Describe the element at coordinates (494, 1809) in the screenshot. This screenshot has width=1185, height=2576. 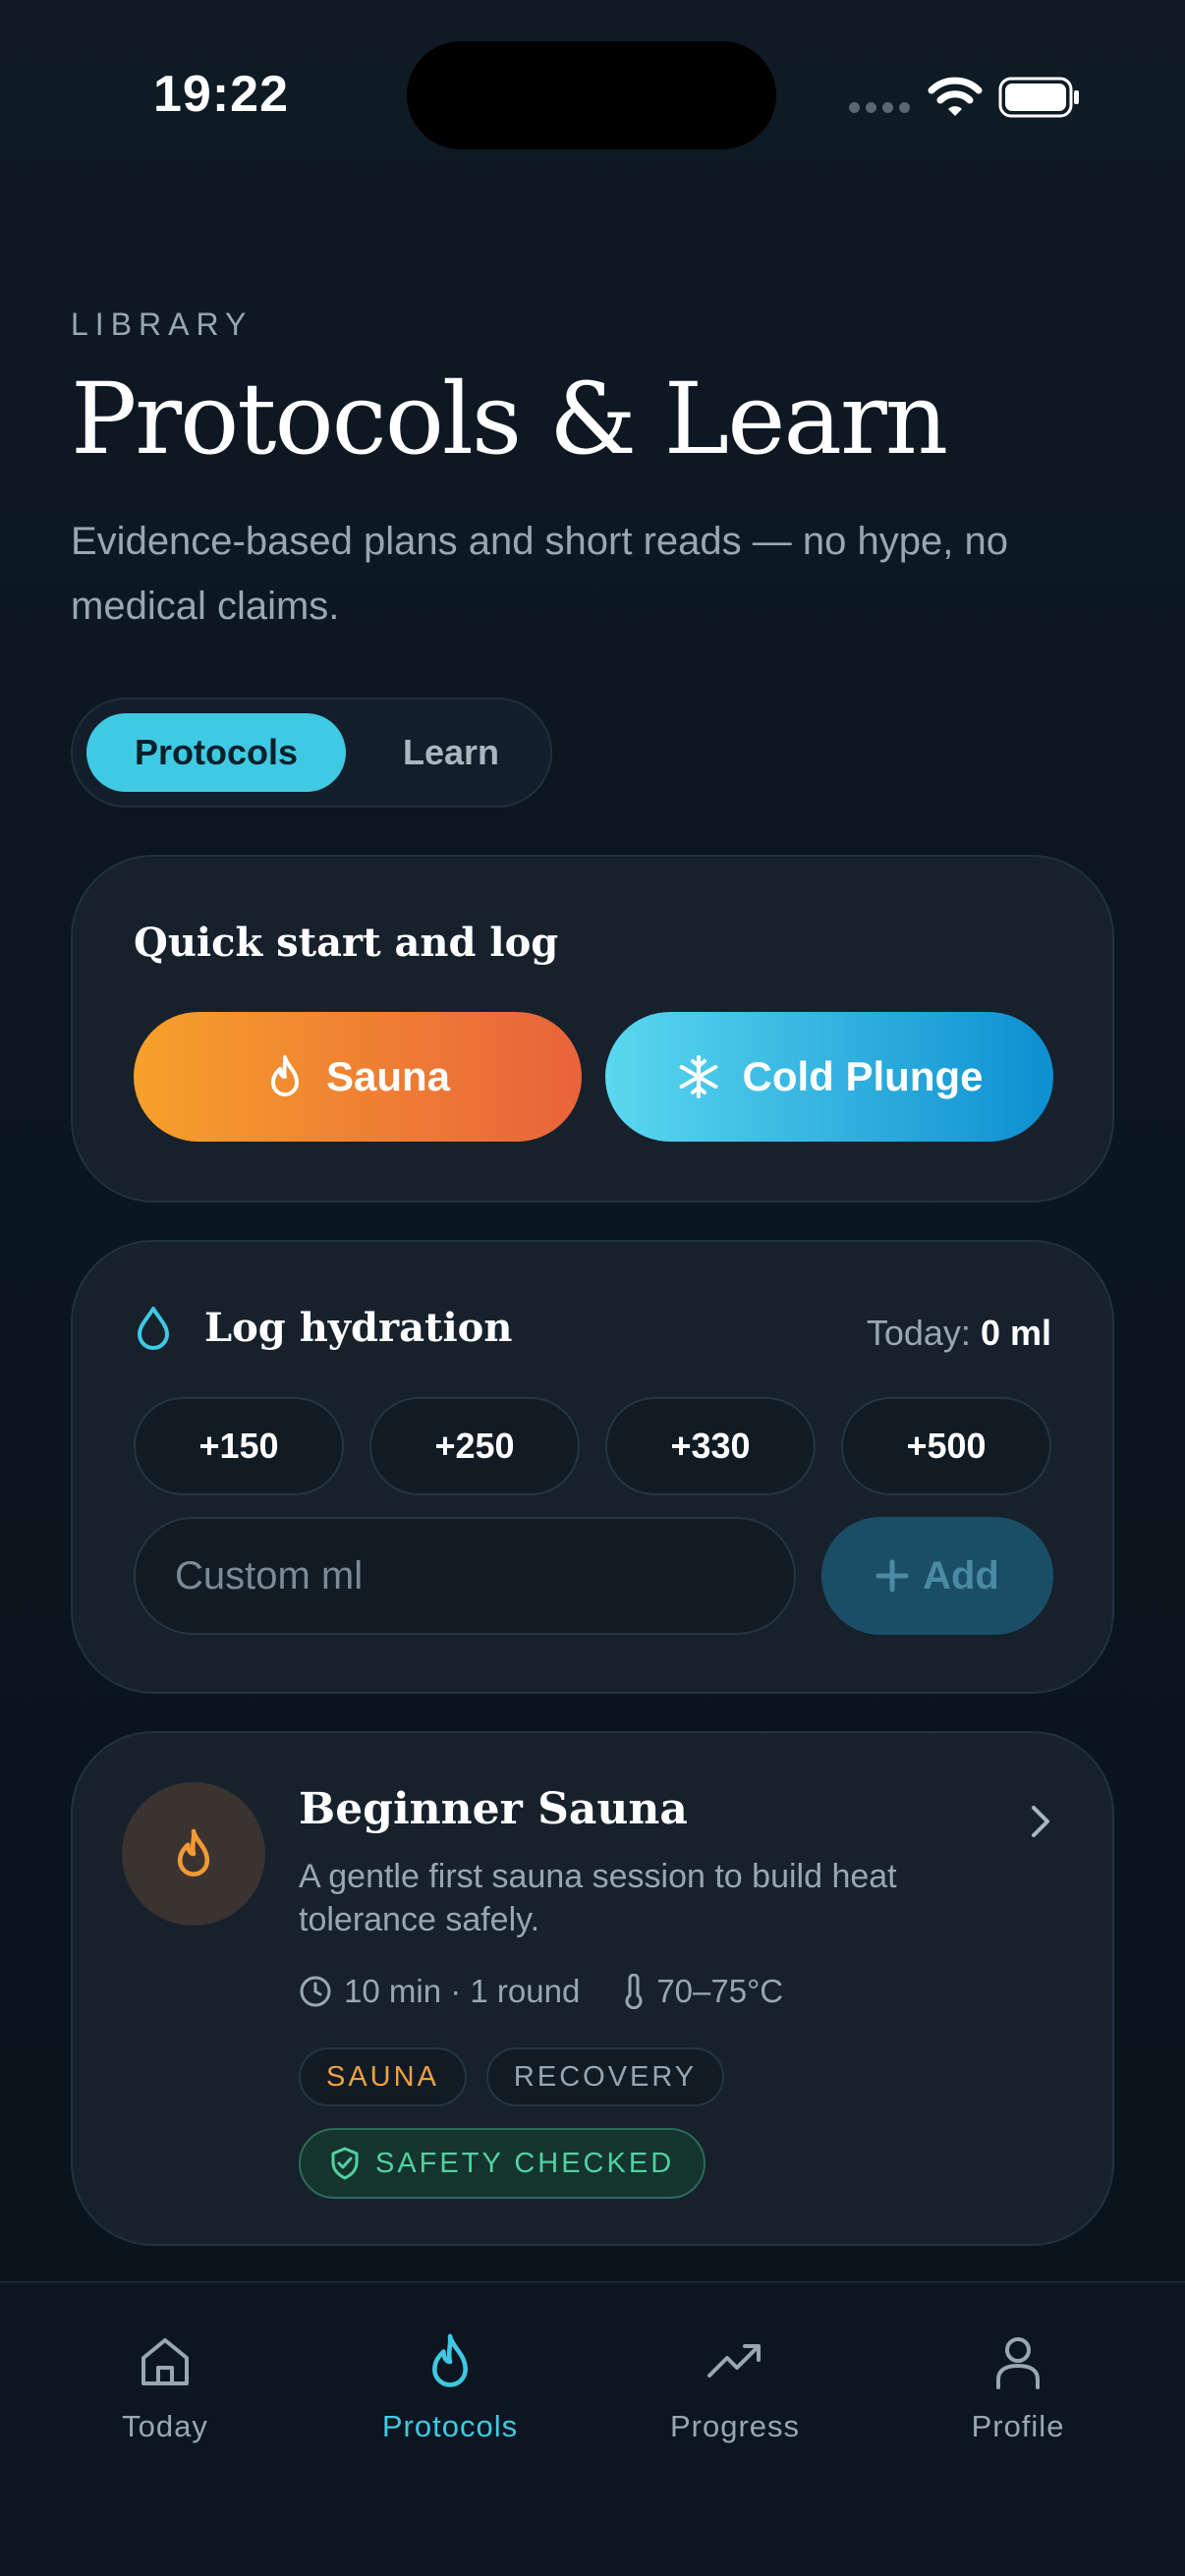
I see `protocol-title: Beginner Sauna` at that location.